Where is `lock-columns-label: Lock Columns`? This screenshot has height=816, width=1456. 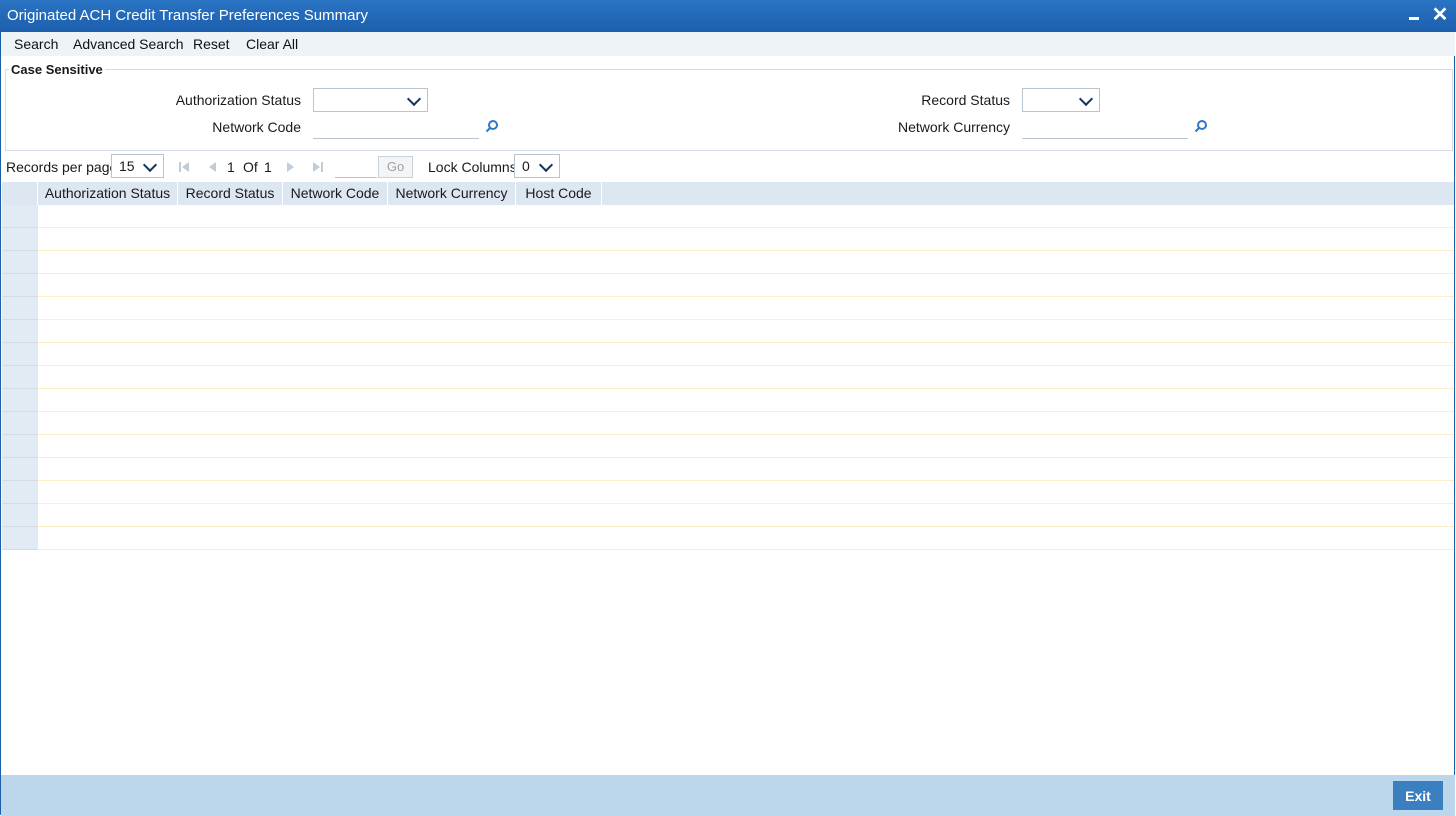
lock-columns-label: Lock Columns is located at coordinates (472, 167).